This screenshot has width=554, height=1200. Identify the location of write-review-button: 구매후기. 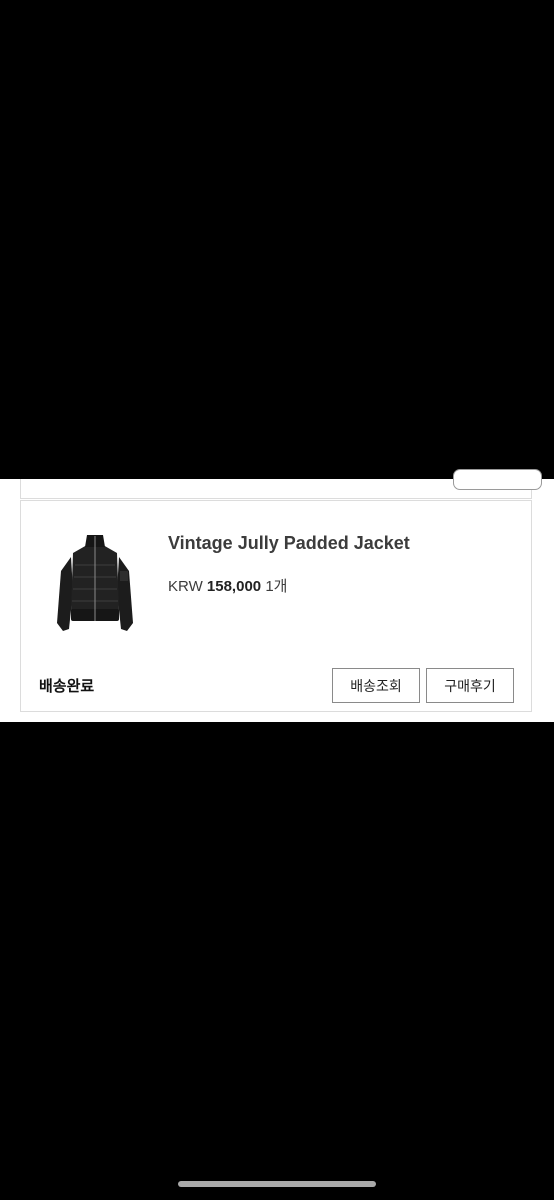
(470, 685).